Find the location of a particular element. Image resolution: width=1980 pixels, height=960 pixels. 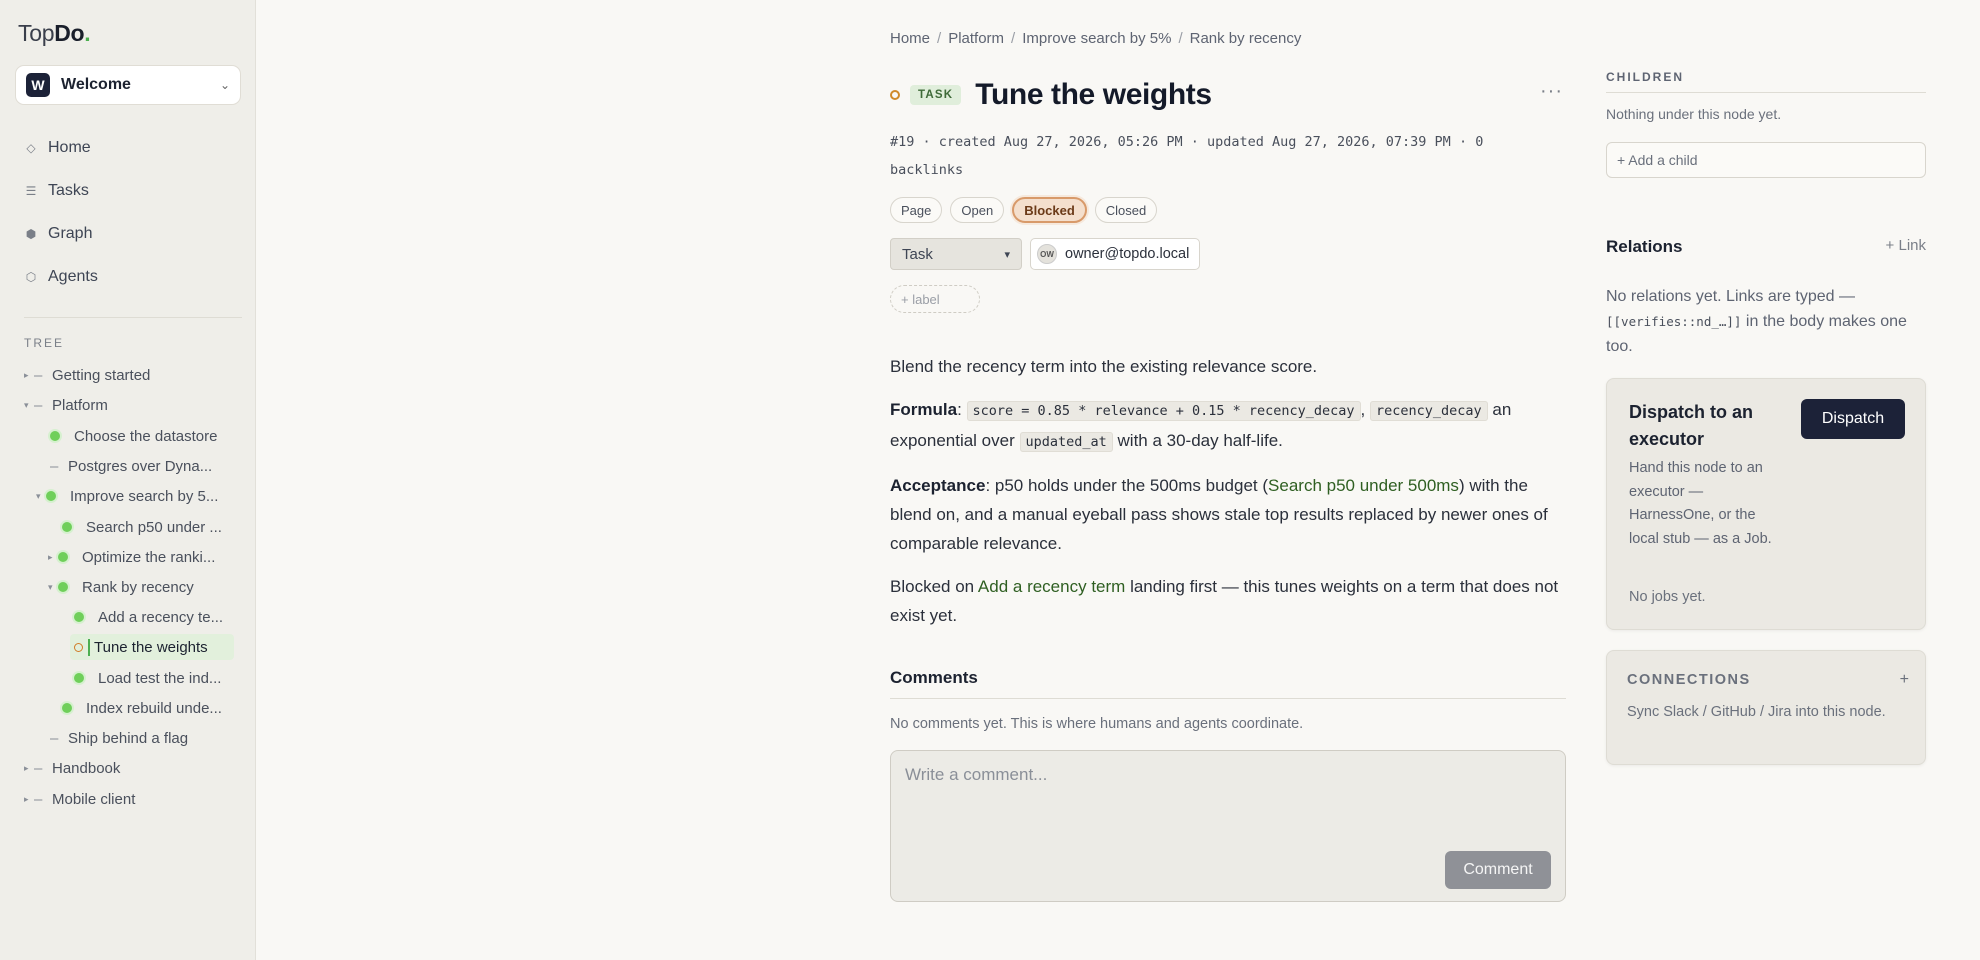

type-select: Task ▾ is located at coordinates (956, 254).